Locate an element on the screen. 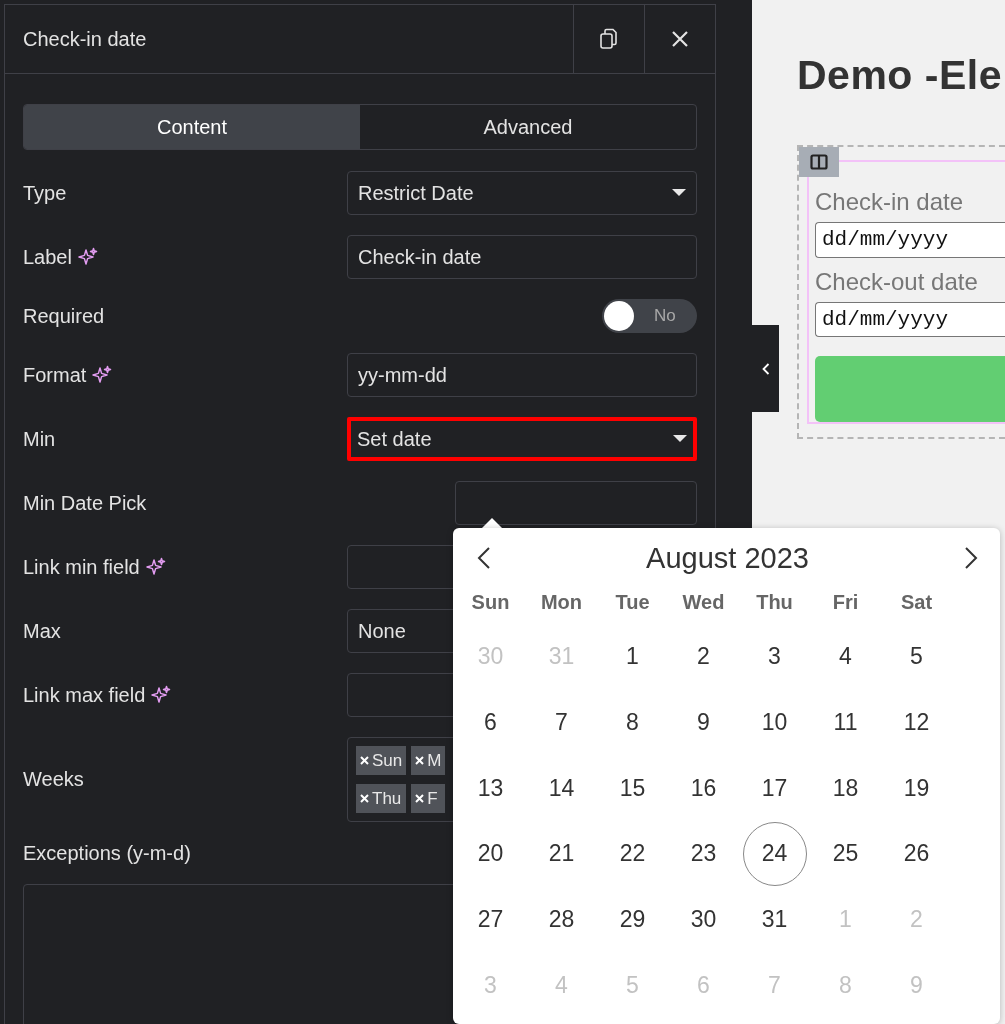 The width and height of the screenshot is (1005, 1024). form-label: Check-out date is located at coordinates (897, 281).